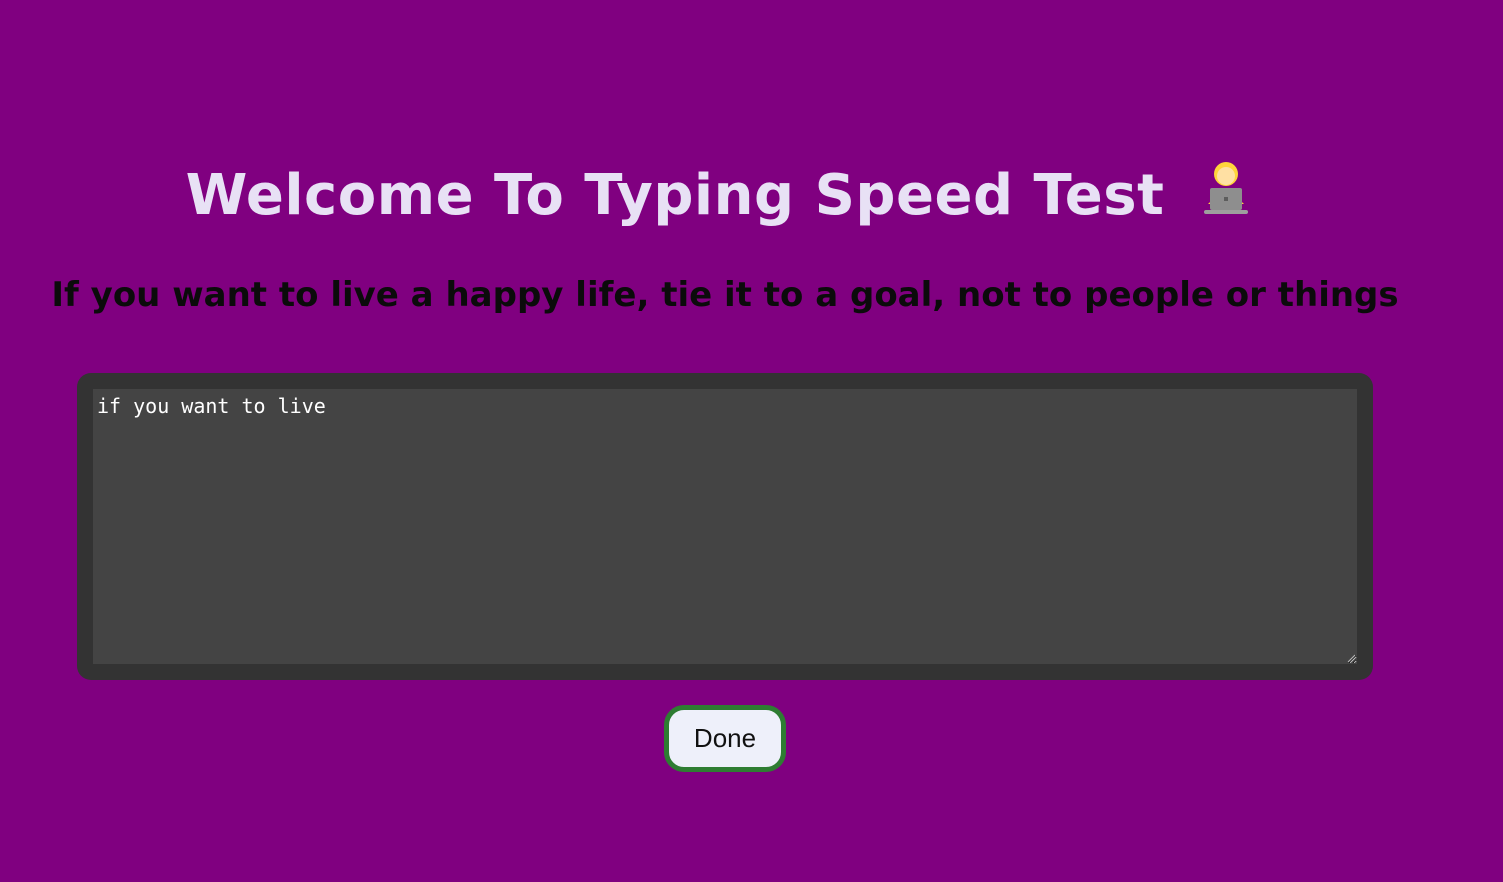 The height and width of the screenshot is (882, 1503). Describe the element at coordinates (1226, 189) in the screenshot. I see `person-at-laptop-icon` at that location.